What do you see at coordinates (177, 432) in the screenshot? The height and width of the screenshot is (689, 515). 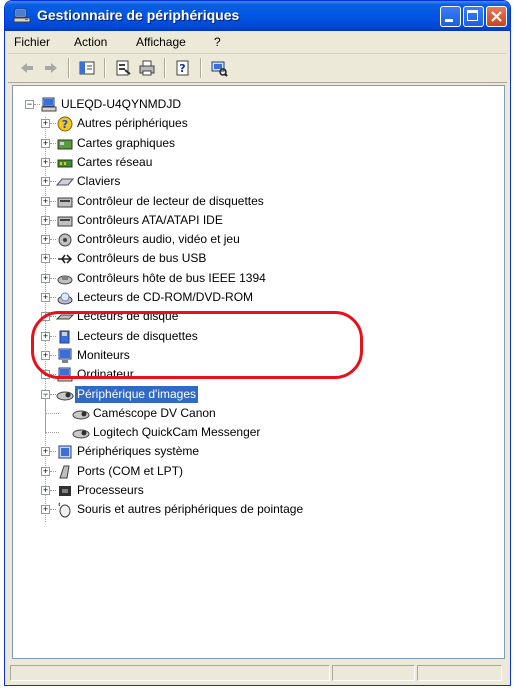 I see `tree-item-label: Logitech QuickCam Messenger` at bounding box center [177, 432].